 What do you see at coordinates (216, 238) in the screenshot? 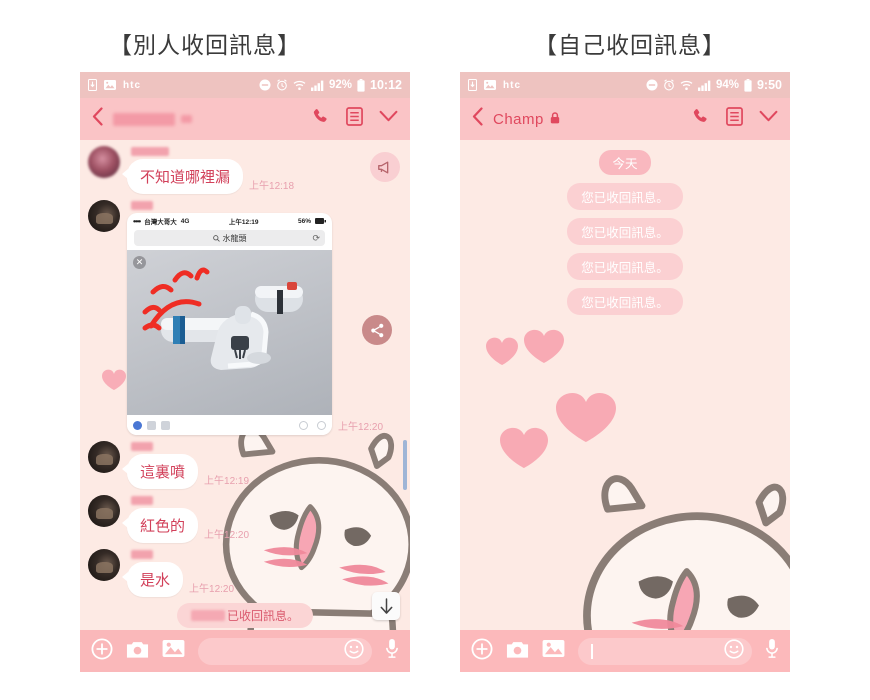
I see `search-icon` at bounding box center [216, 238].